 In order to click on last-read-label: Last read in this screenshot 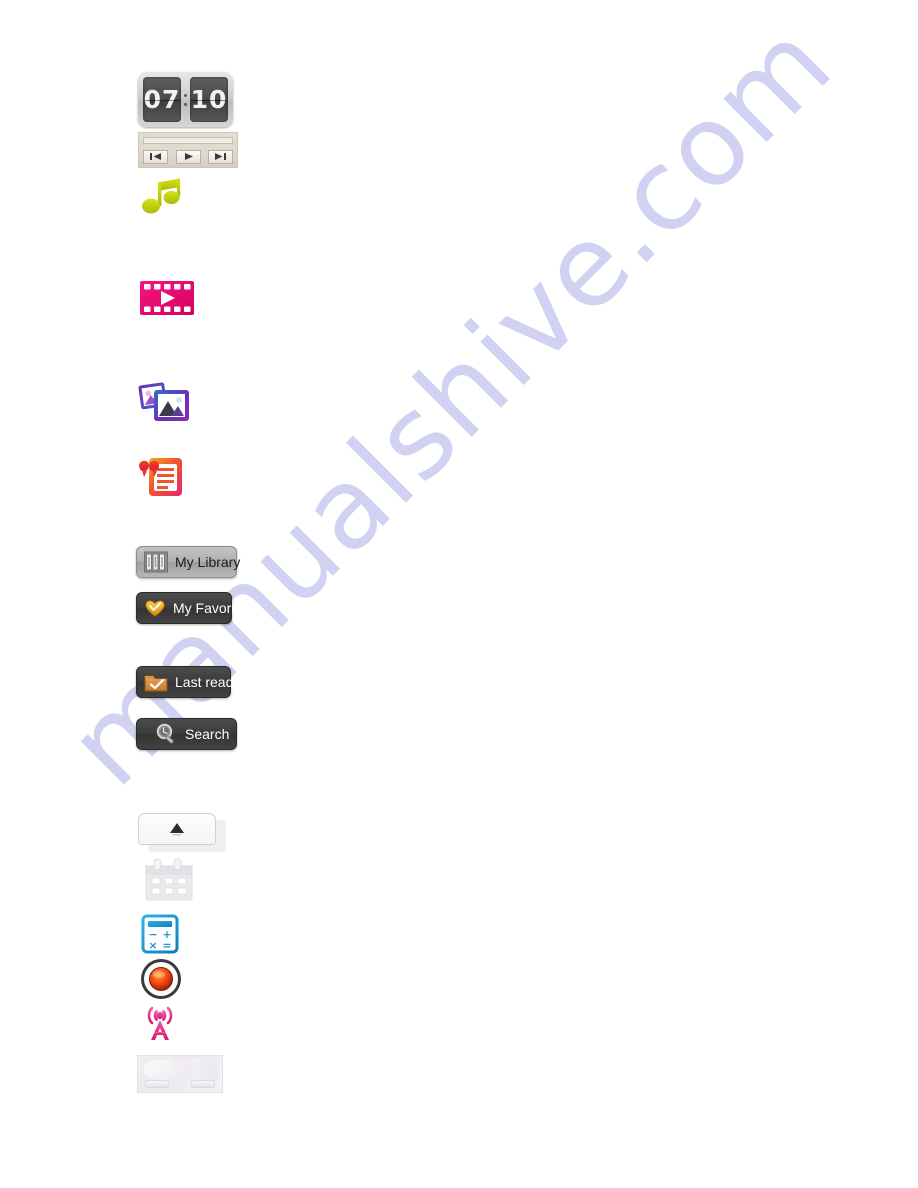, I will do `click(204, 682)`.